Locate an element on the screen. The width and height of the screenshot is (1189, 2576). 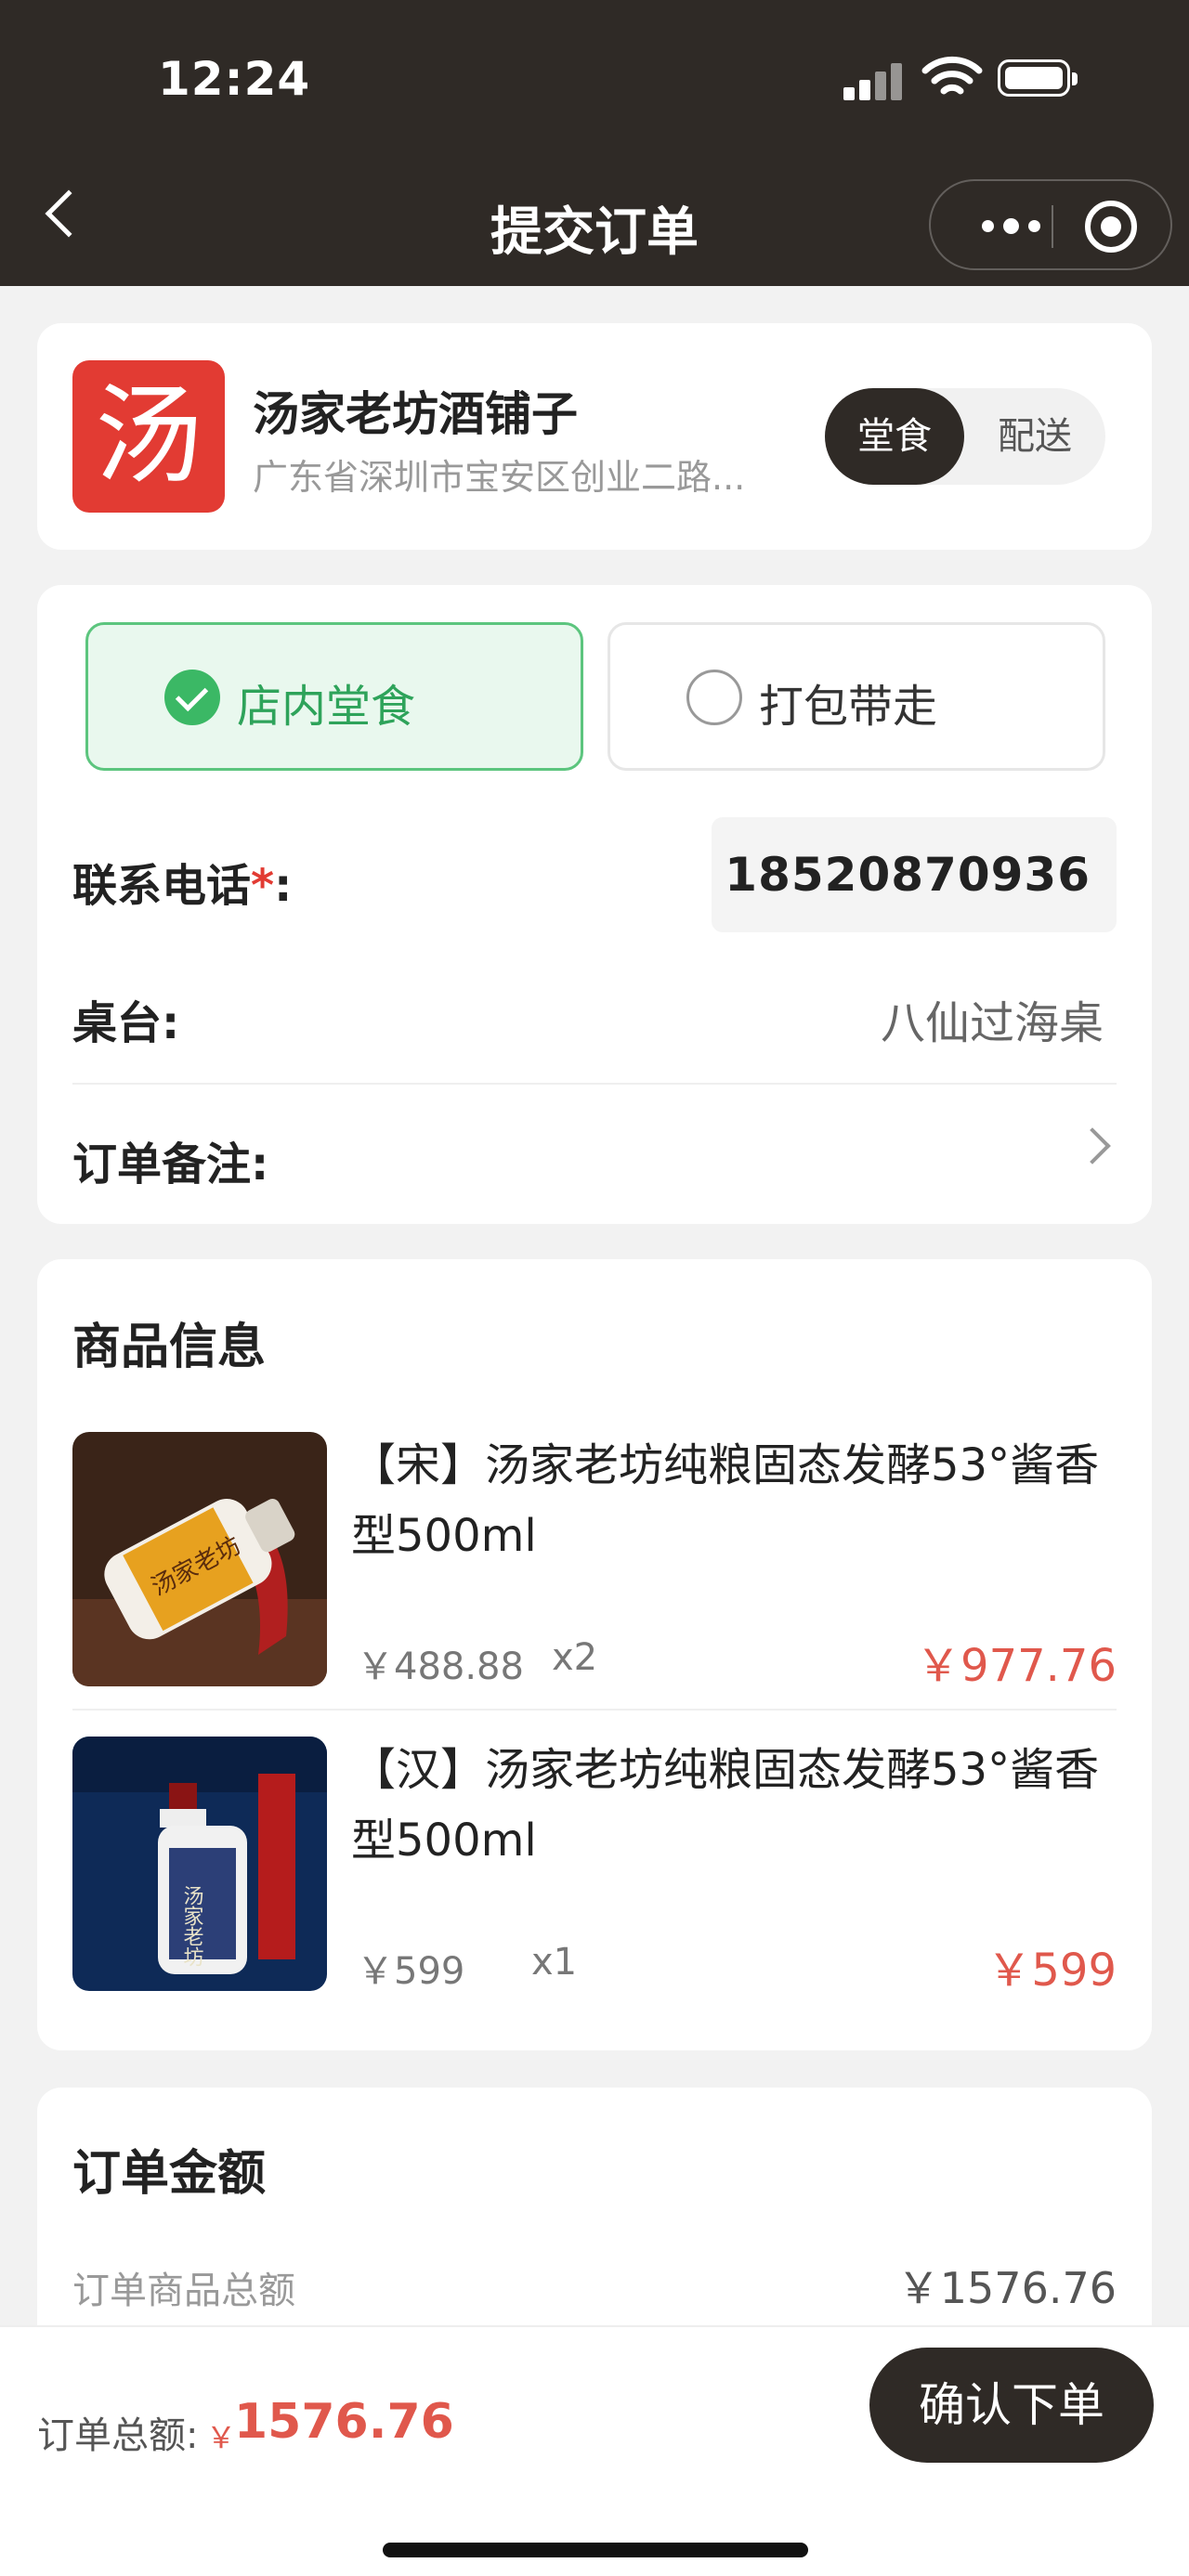
option-takeaway-label: 打包带走 is located at coordinates (849, 707).